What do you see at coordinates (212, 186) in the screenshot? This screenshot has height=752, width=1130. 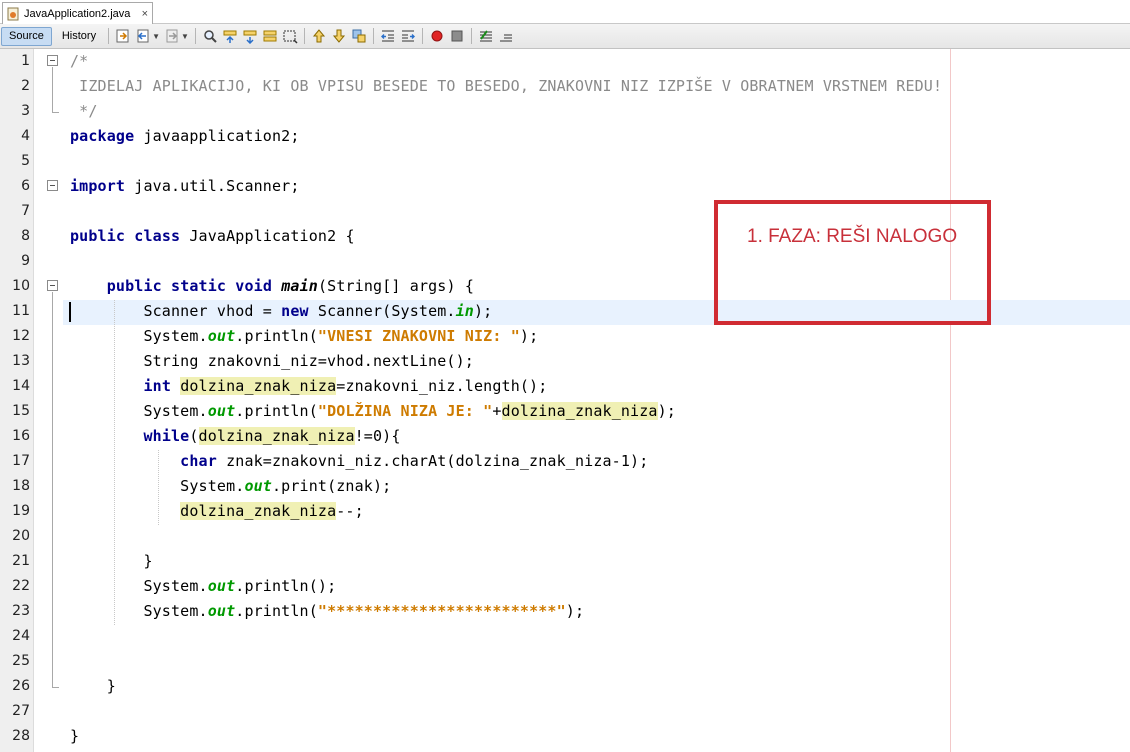 I see `code-token: java.util.Scanner;` at bounding box center [212, 186].